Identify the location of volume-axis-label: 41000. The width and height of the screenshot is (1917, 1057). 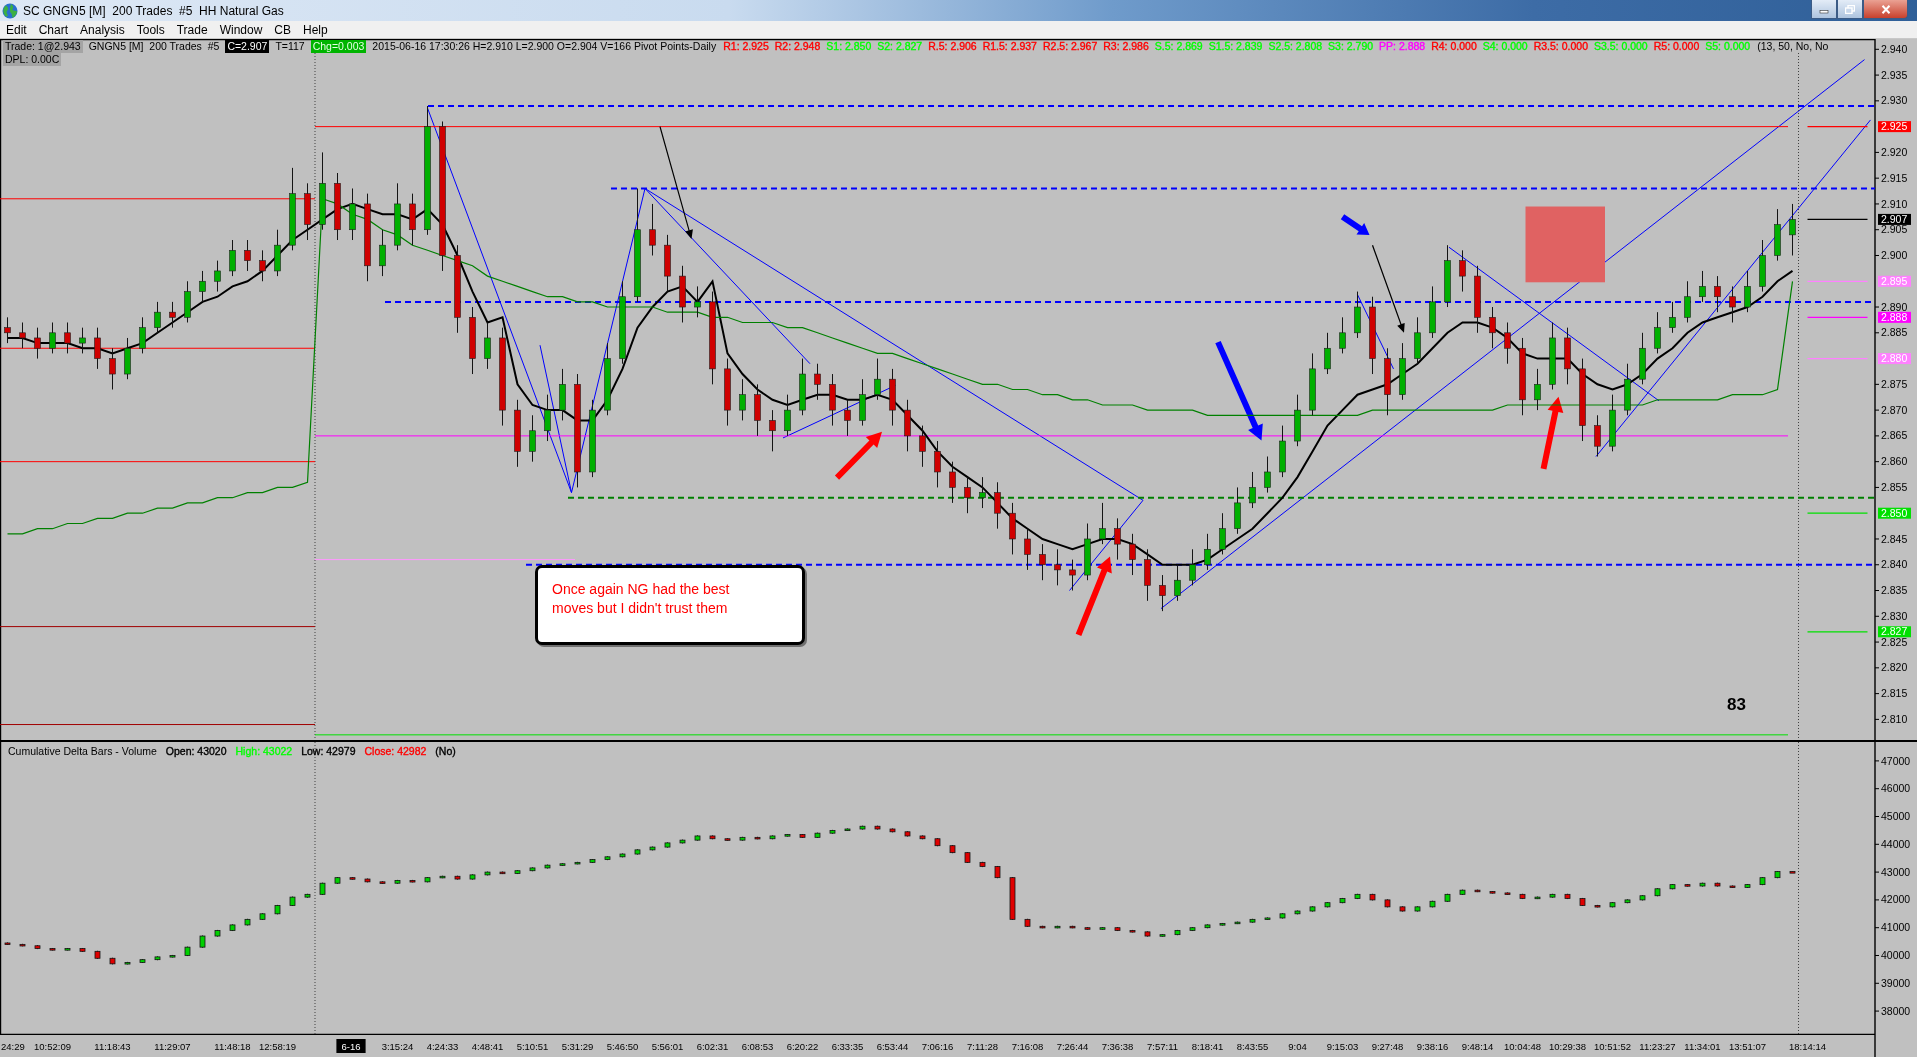
(1896, 927).